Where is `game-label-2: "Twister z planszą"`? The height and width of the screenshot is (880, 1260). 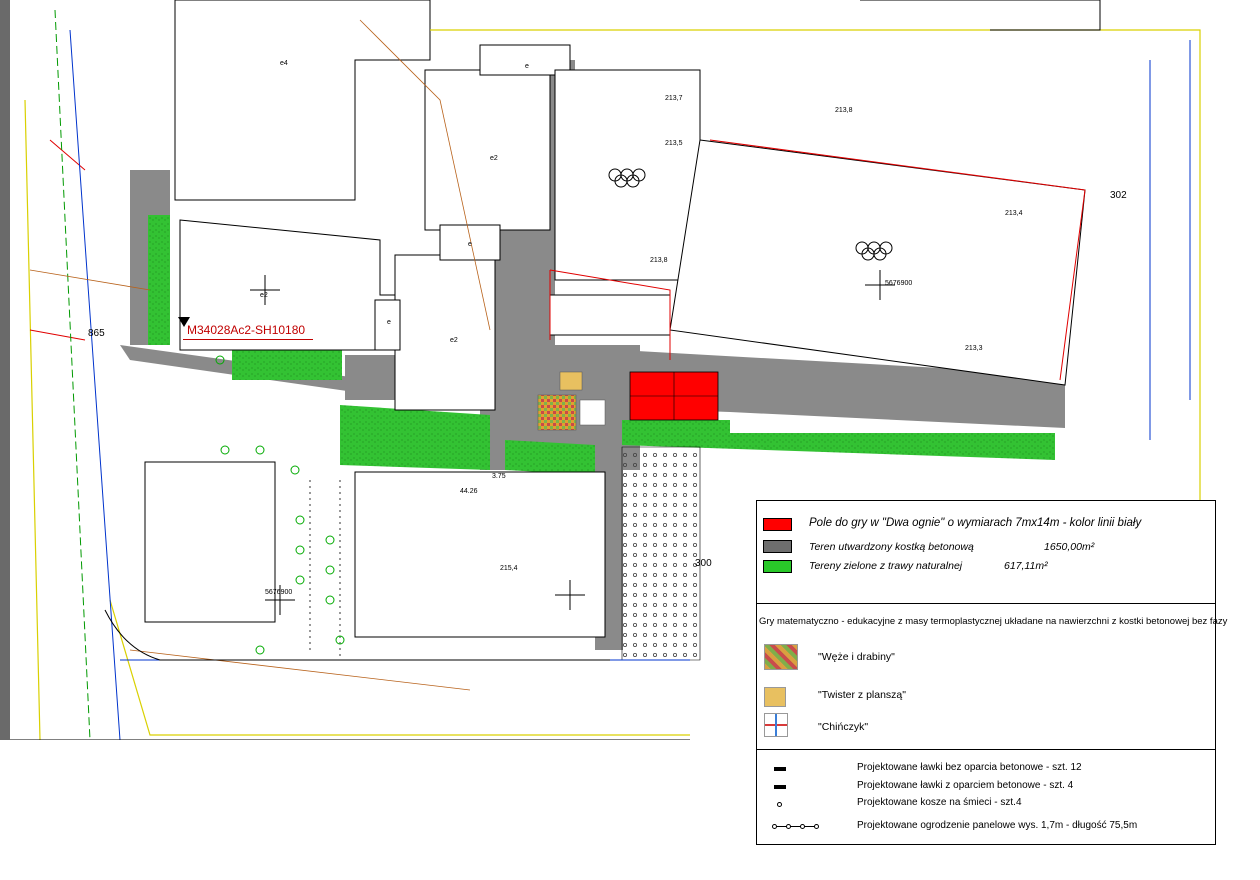
game-label-2: "Twister z planszą" is located at coordinates (862, 695).